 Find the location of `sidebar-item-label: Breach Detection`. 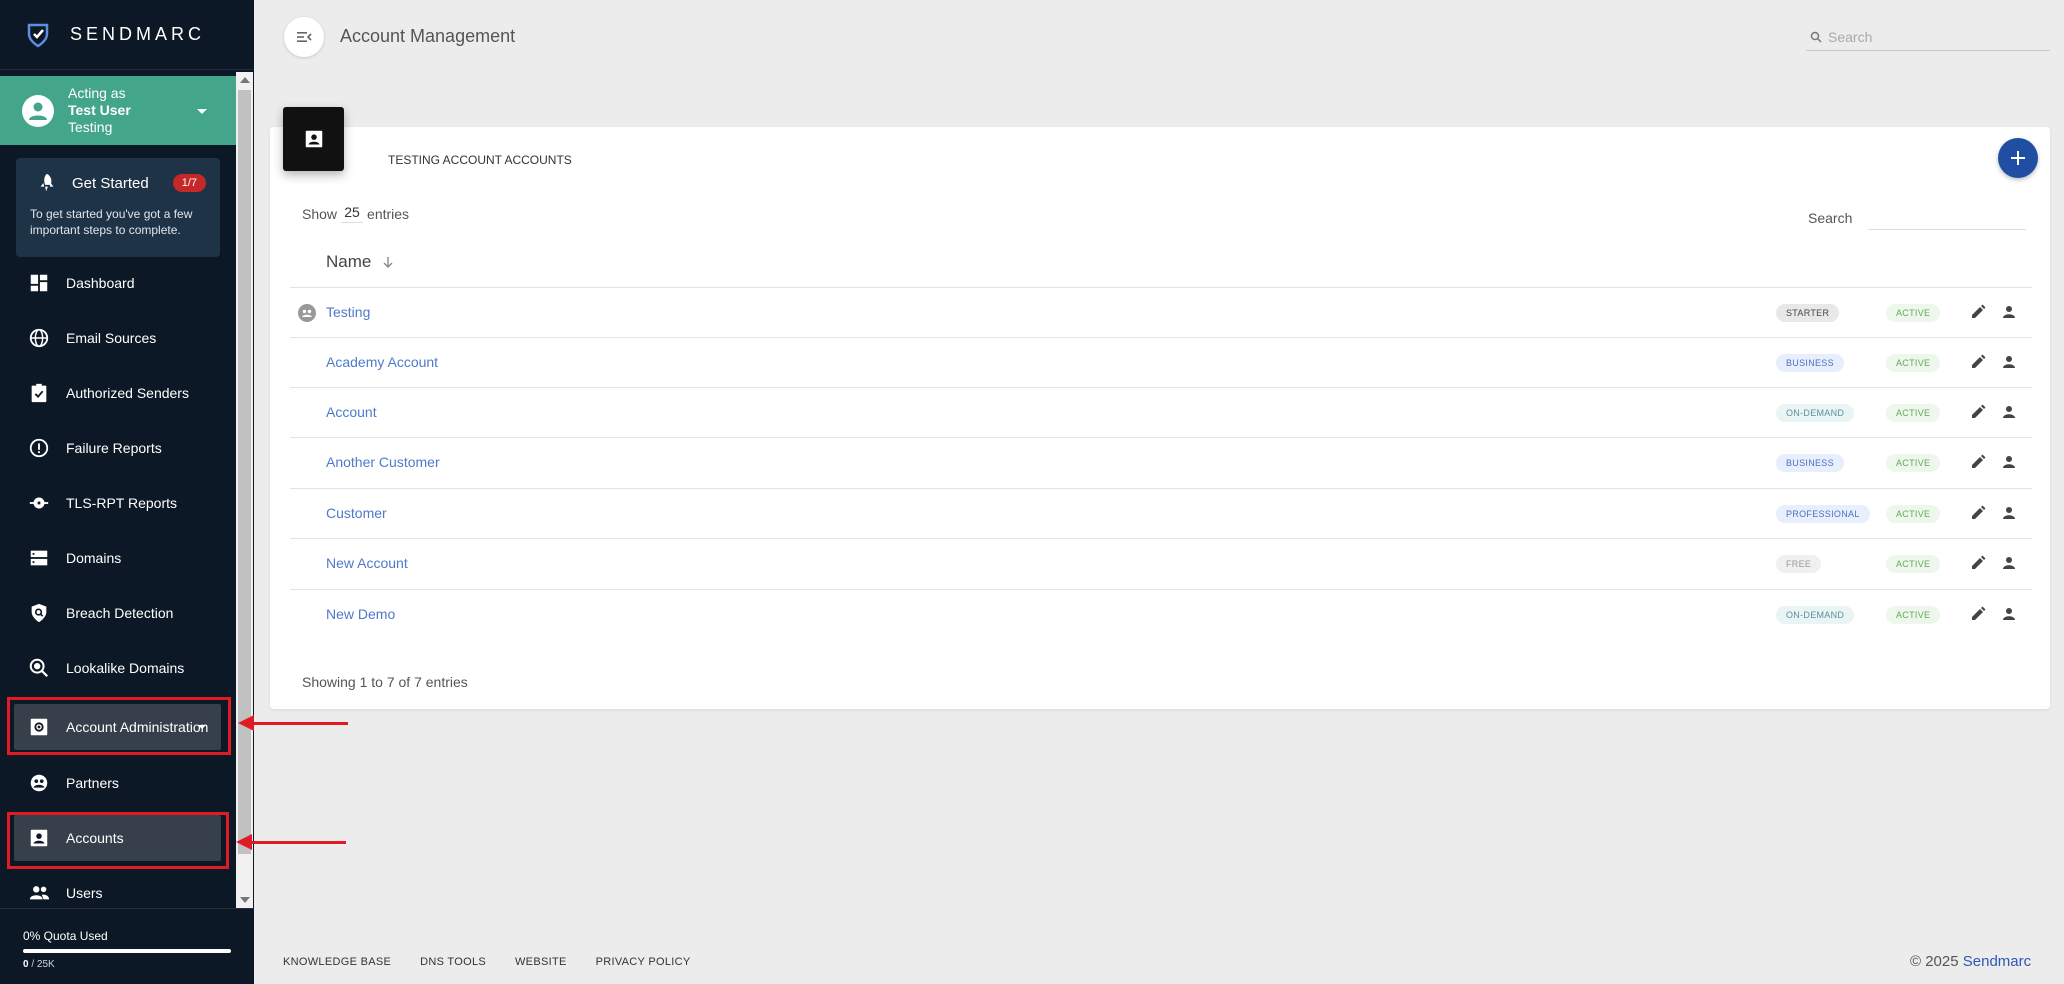

sidebar-item-label: Breach Detection is located at coordinates (120, 613).